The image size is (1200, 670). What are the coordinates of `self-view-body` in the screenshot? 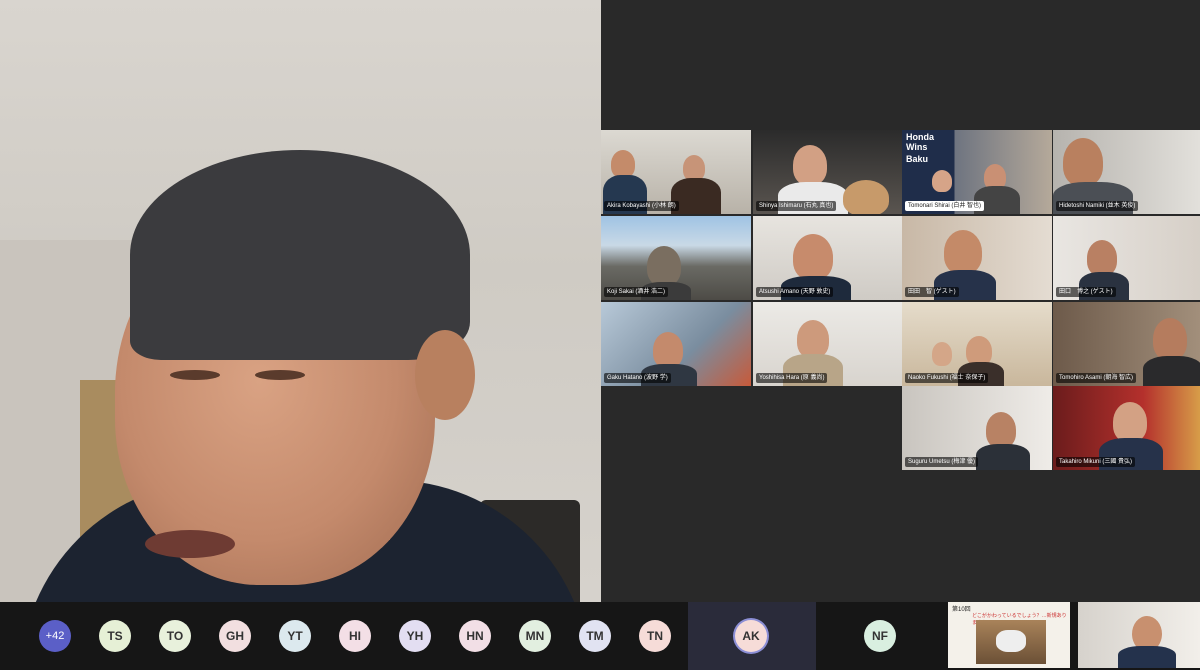 It's located at (1147, 657).